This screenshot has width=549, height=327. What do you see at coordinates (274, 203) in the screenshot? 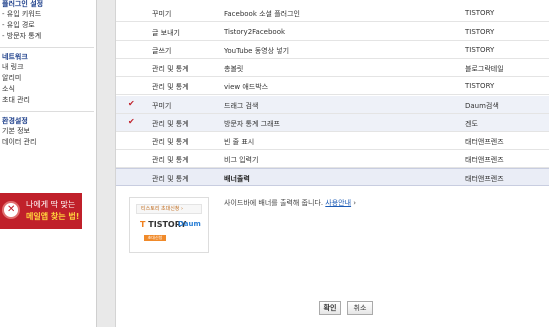
I see `plugin-description-text: 사이드바에 배너를 출력해 줍니다.` at bounding box center [274, 203].